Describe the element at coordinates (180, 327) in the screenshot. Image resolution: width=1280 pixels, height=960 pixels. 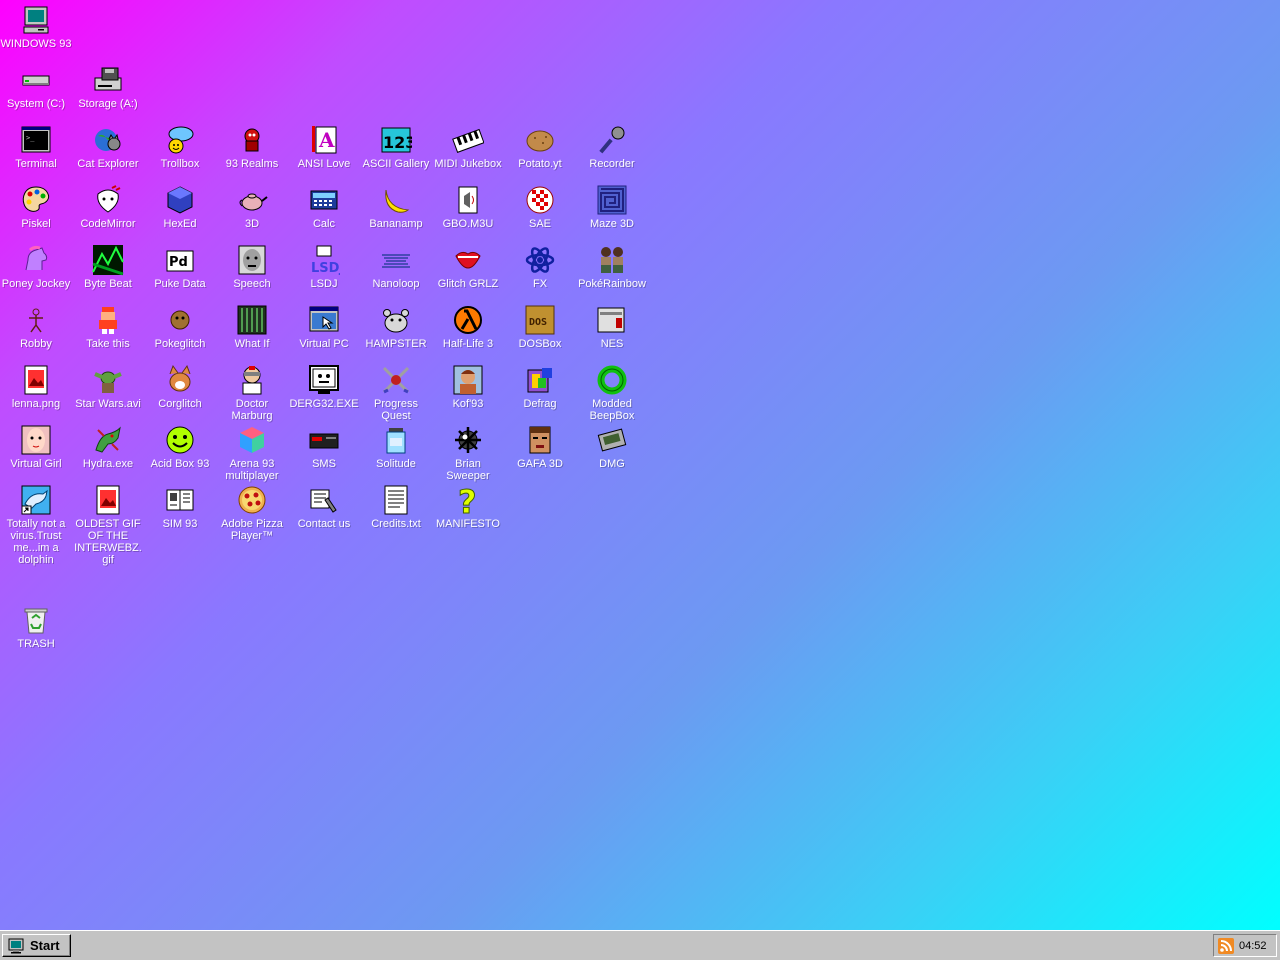
I see `desktop-icon-pokeglitch: Pokeglitch` at that location.